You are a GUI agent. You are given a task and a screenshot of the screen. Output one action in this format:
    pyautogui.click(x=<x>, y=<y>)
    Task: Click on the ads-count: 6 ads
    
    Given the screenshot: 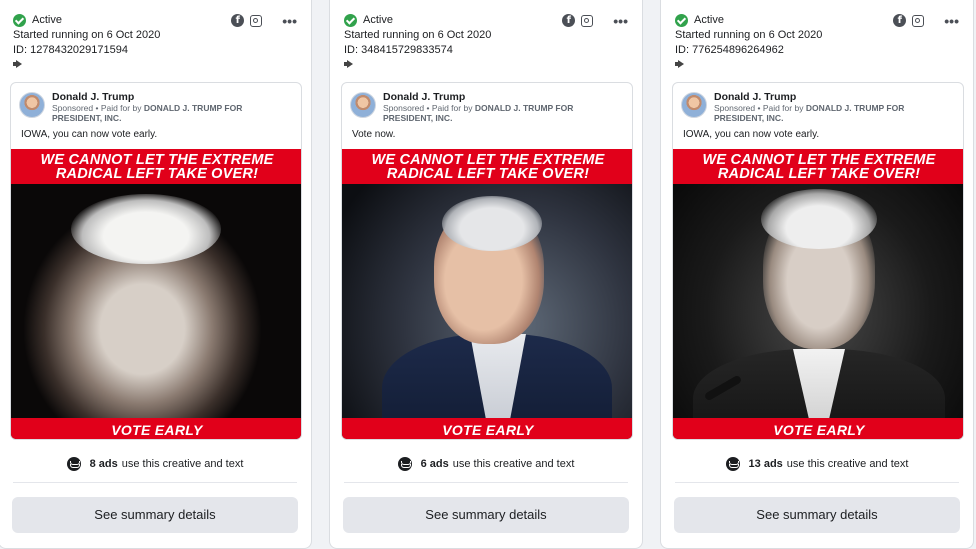 What is the action you would take?
    pyautogui.click(x=435, y=464)
    